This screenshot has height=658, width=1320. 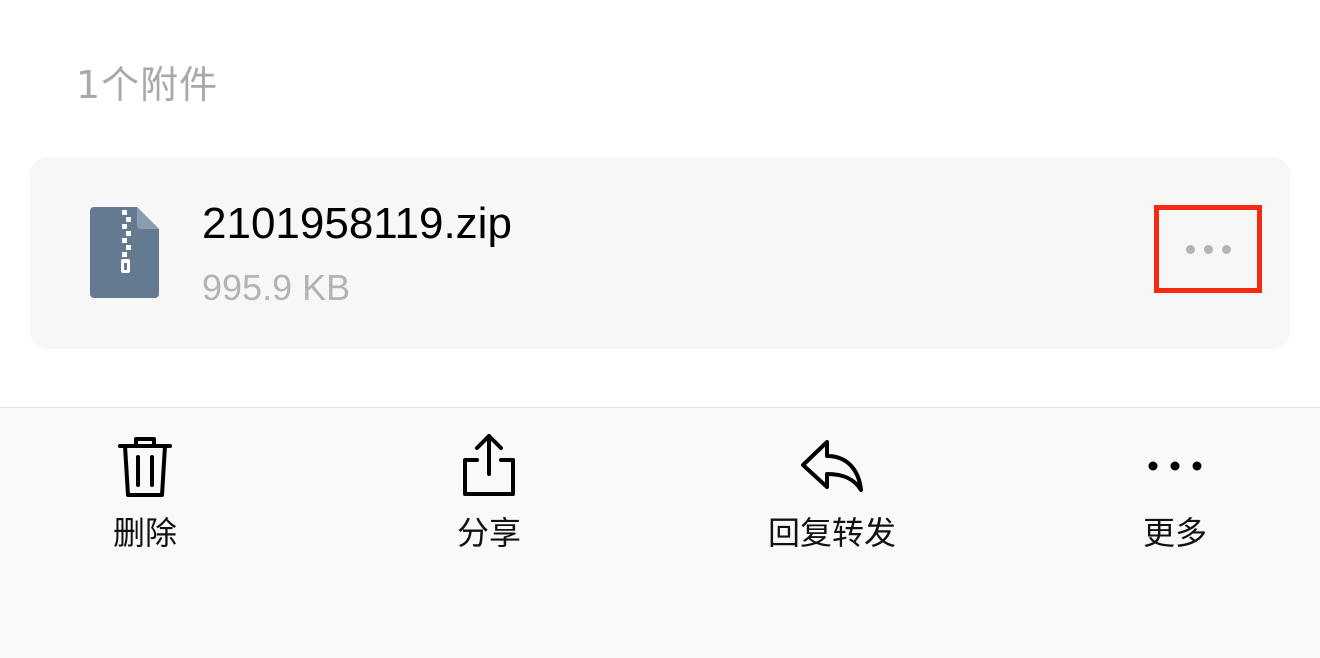 I want to click on share-label: 分享, so click(x=488, y=533).